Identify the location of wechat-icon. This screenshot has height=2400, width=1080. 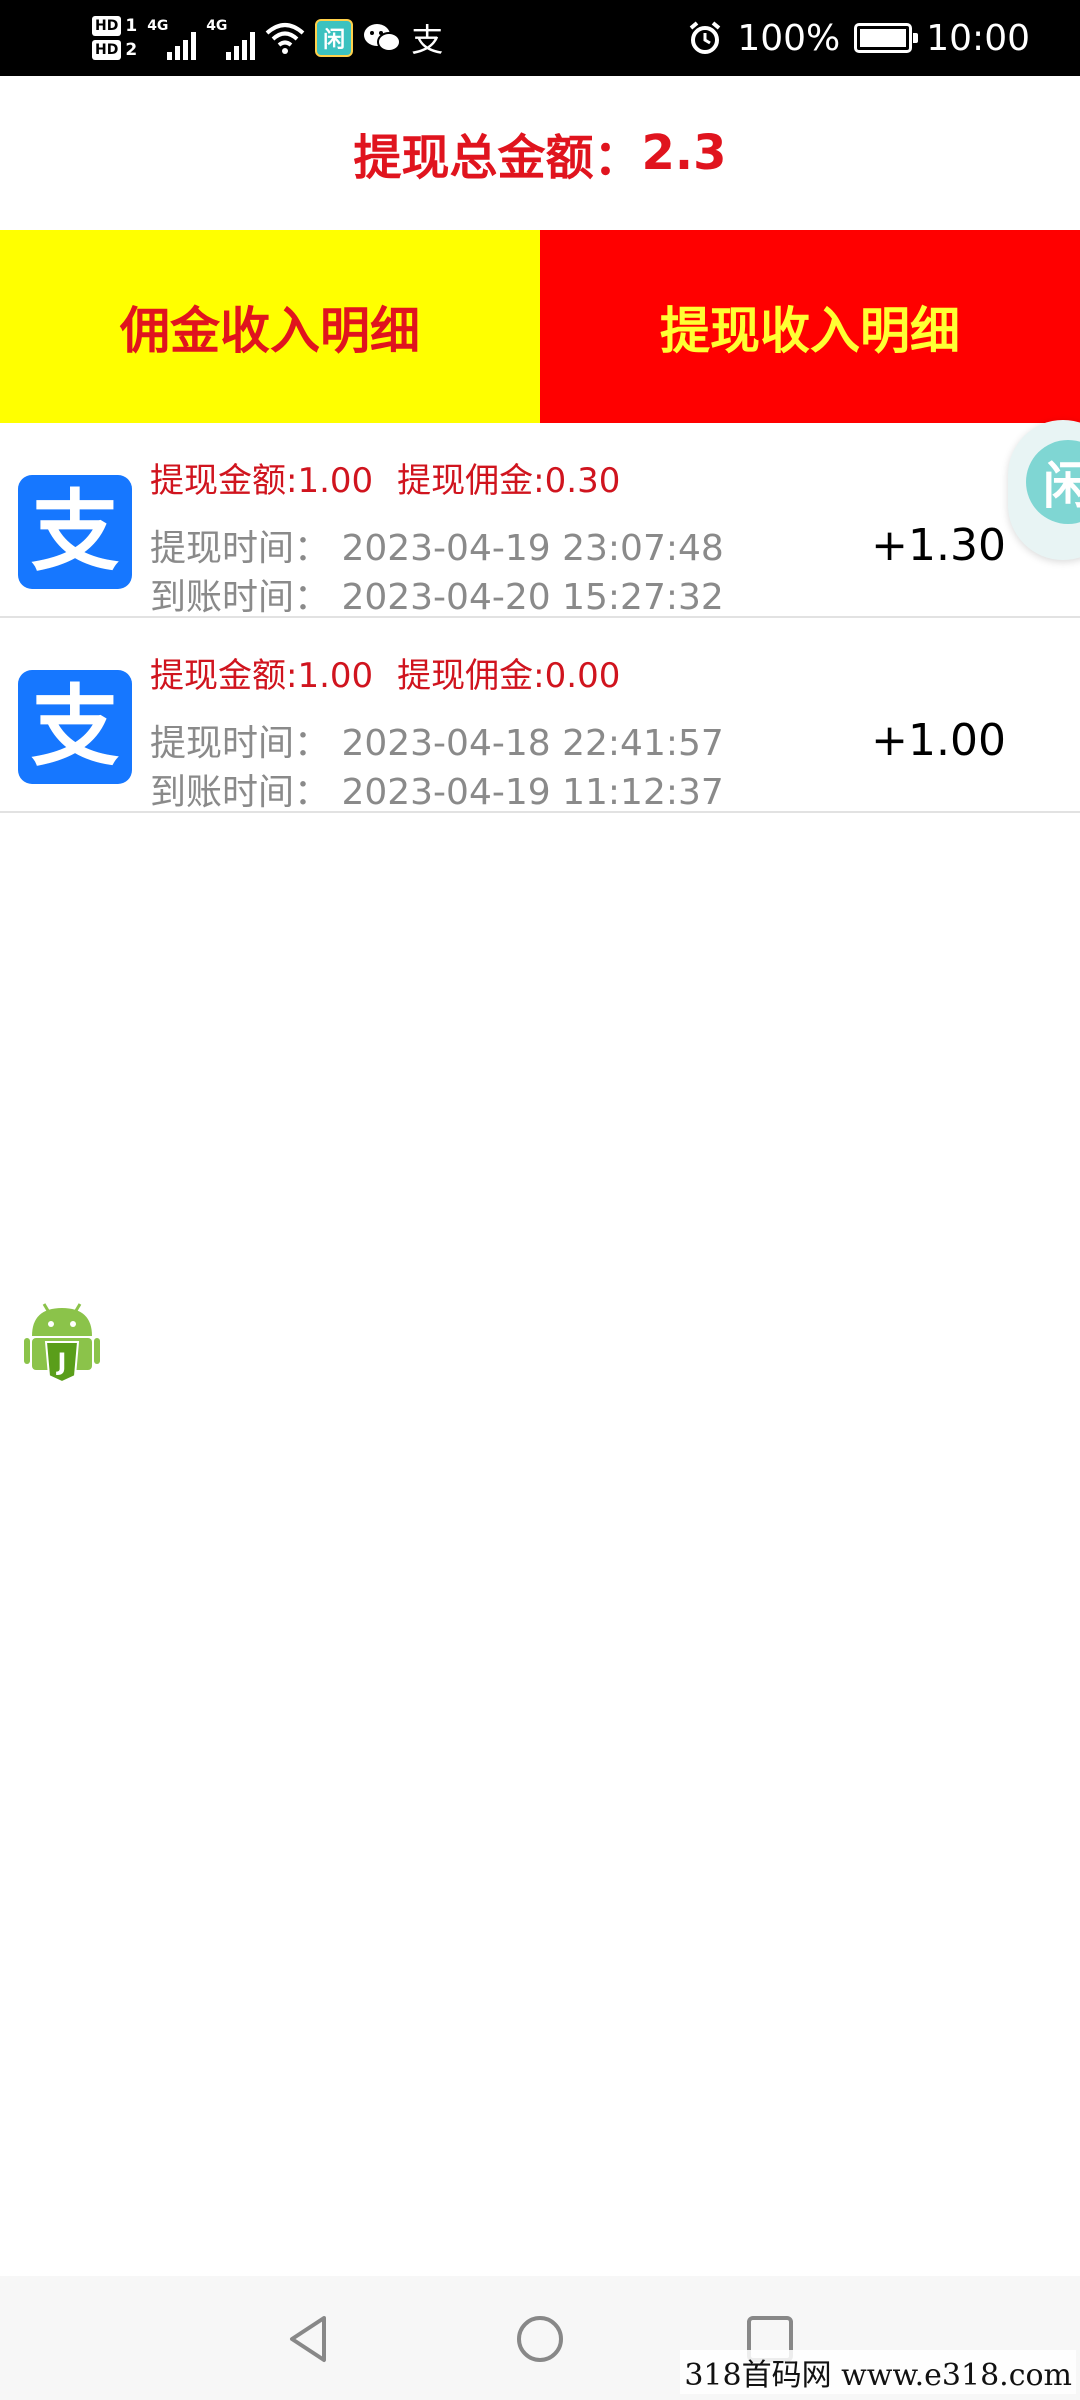
(383, 38).